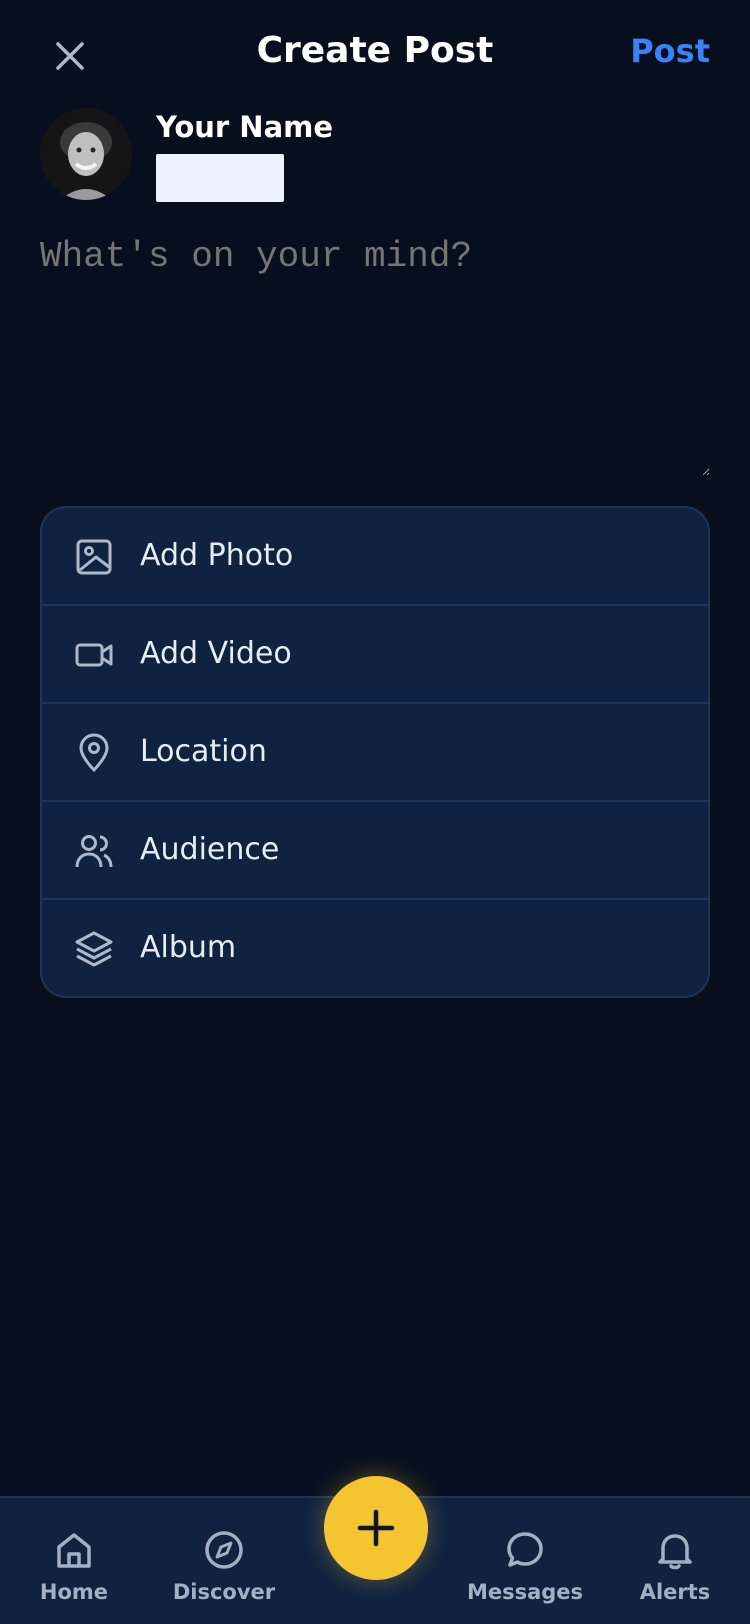 The width and height of the screenshot is (750, 1624). Describe the element at coordinates (245, 127) in the screenshot. I see `user-name: Your Name` at that location.